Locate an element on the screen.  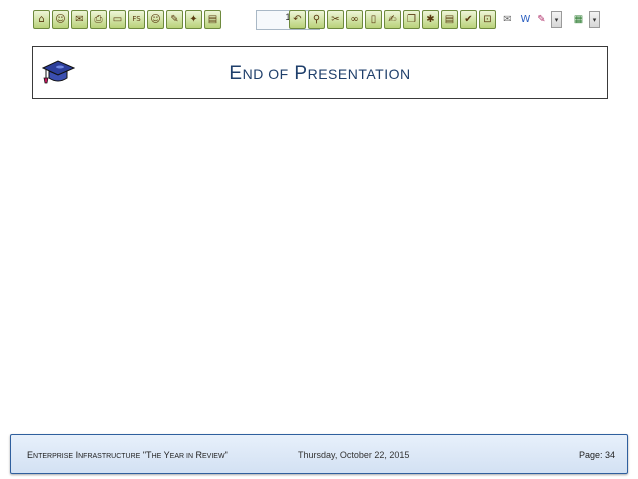
lock-icon: ⊡ is located at coordinates (487, 19).